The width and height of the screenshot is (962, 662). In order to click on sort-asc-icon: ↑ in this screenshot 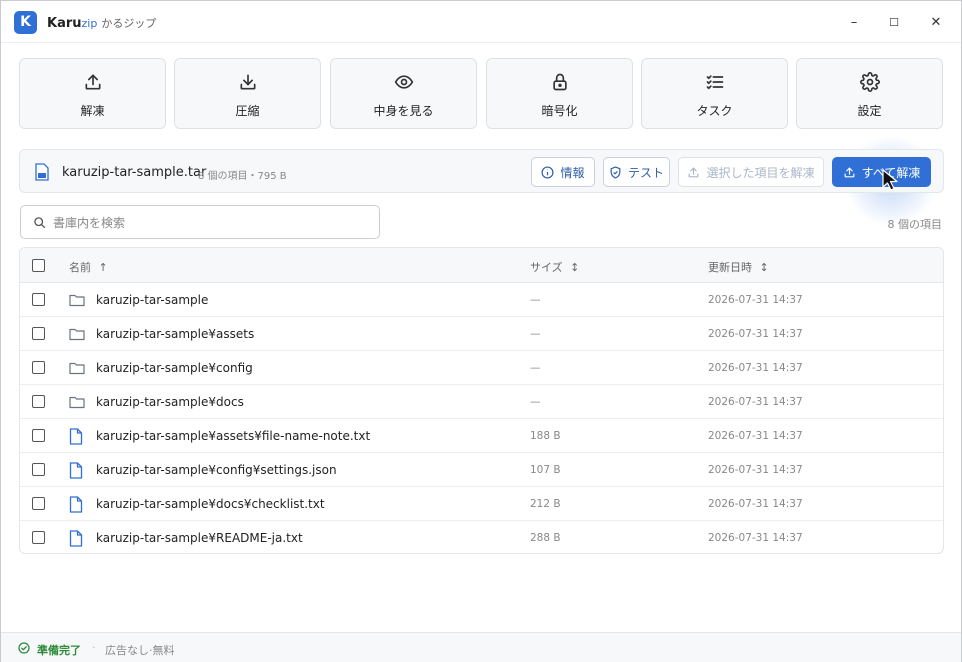, I will do `click(103, 267)`.